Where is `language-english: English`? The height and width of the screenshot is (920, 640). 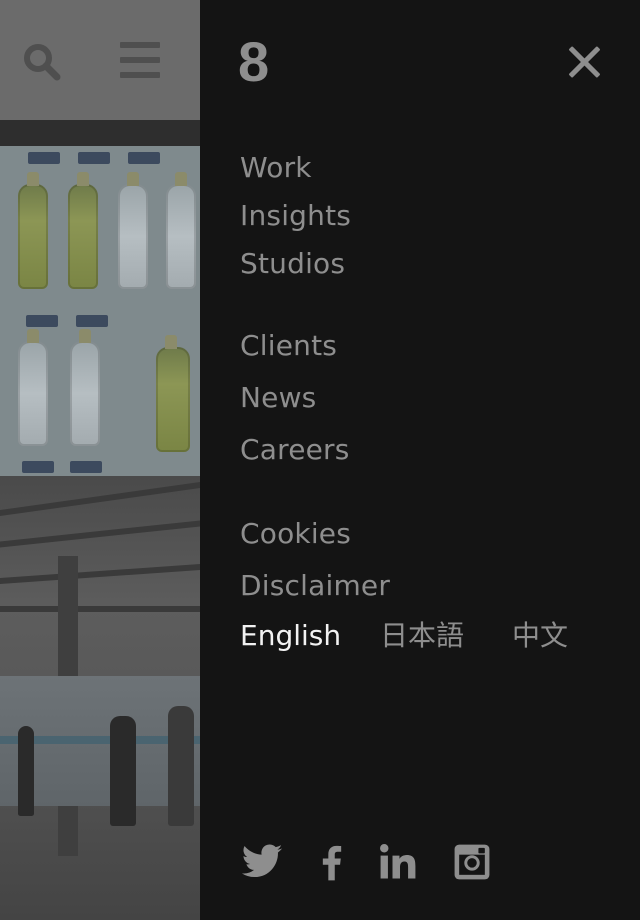 language-english: English is located at coordinates (290, 636).